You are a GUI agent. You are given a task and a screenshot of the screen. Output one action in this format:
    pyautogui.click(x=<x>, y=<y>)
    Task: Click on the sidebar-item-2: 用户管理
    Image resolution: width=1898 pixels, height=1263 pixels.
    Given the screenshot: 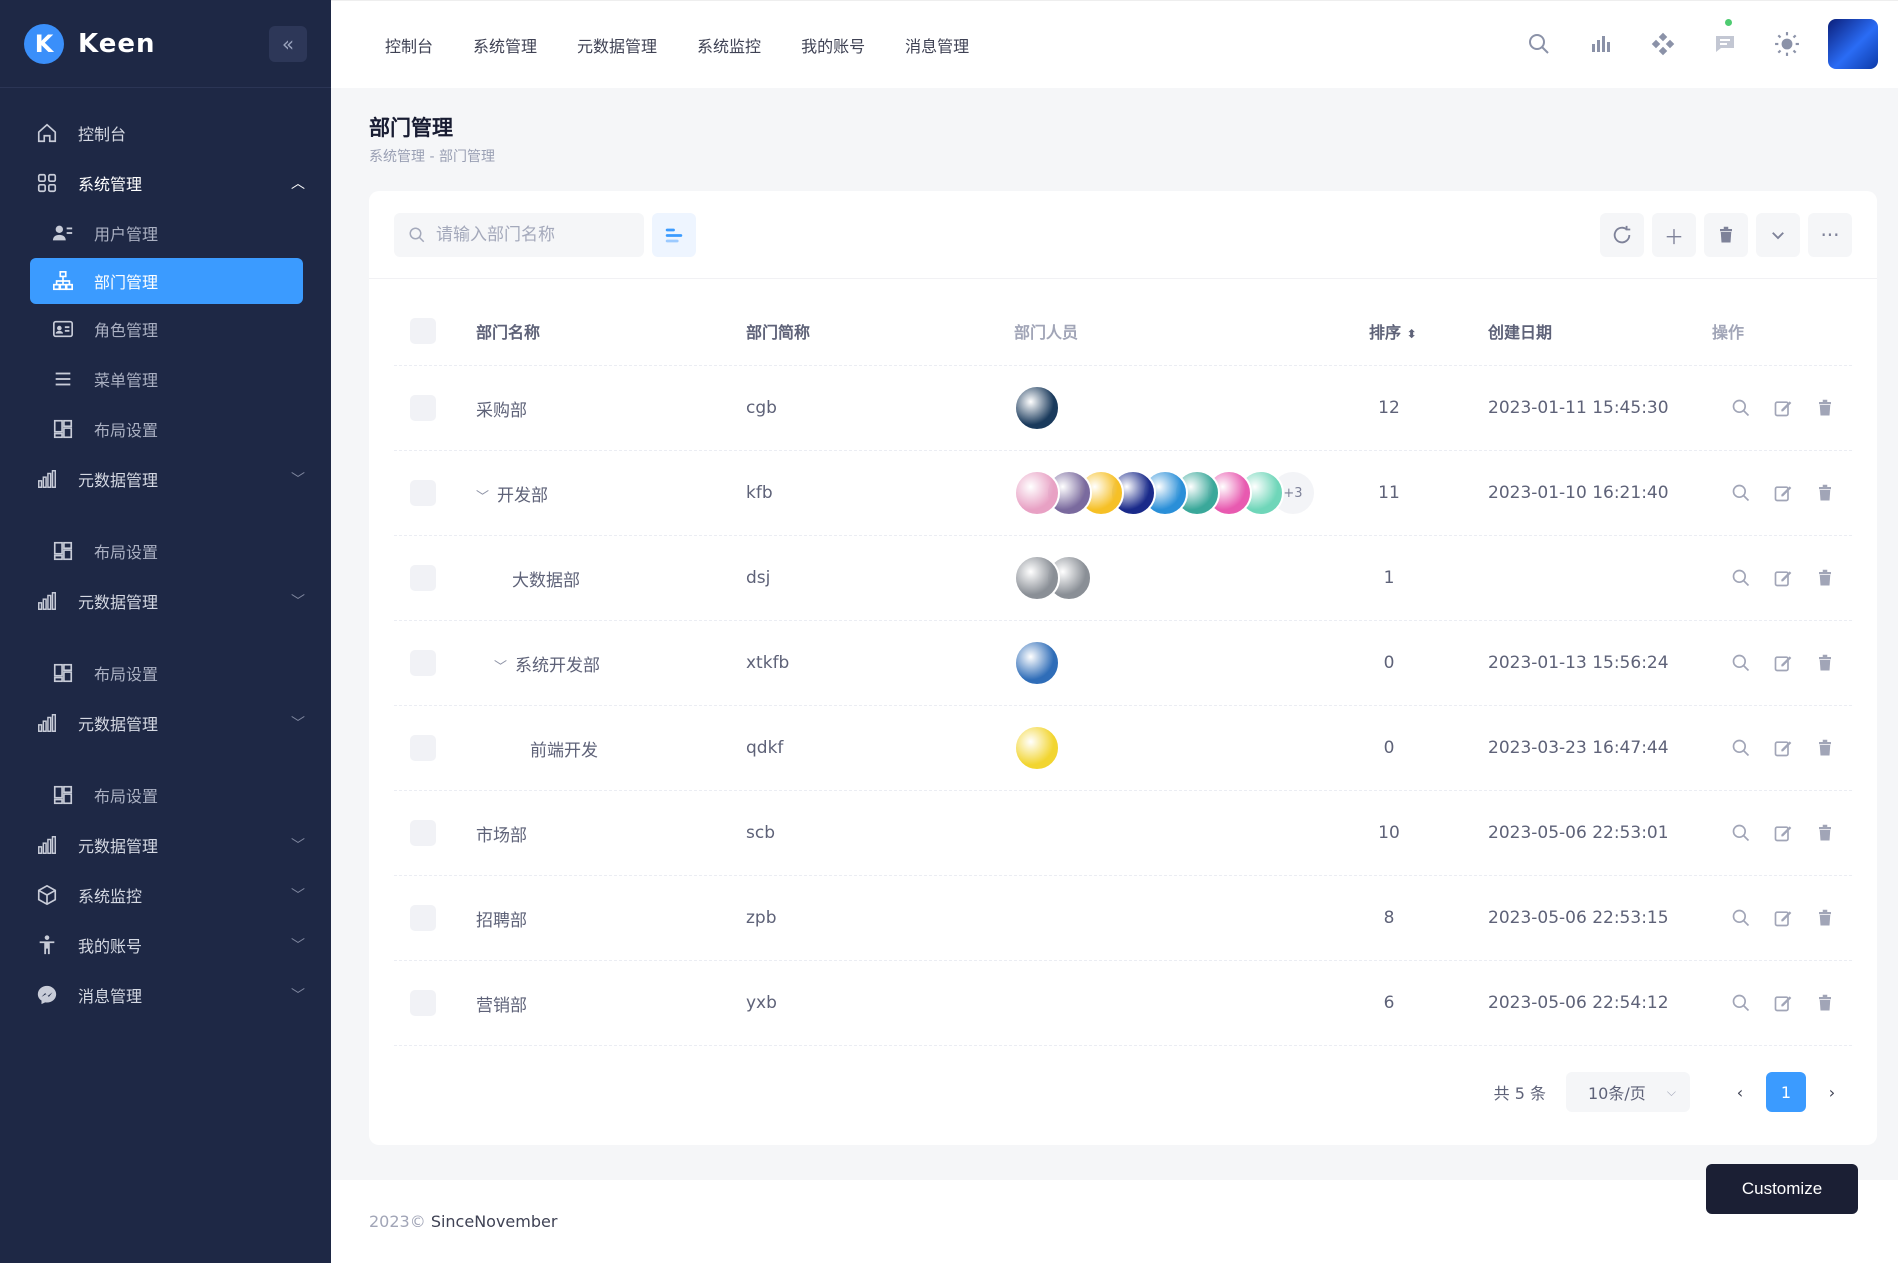 What is the action you would take?
    pyautogui.click(x=165, y=233)
    